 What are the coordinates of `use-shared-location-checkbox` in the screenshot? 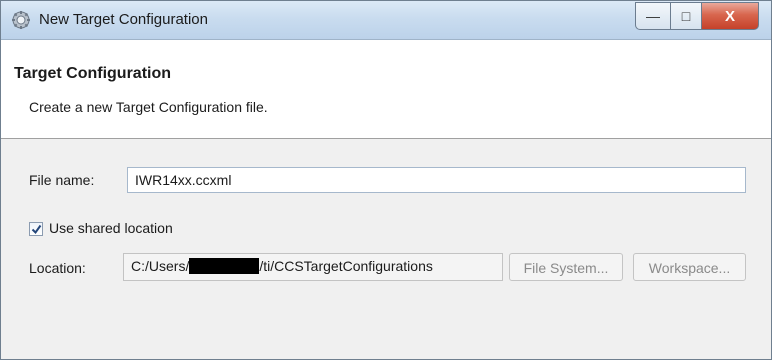 It's located at (36, 229).